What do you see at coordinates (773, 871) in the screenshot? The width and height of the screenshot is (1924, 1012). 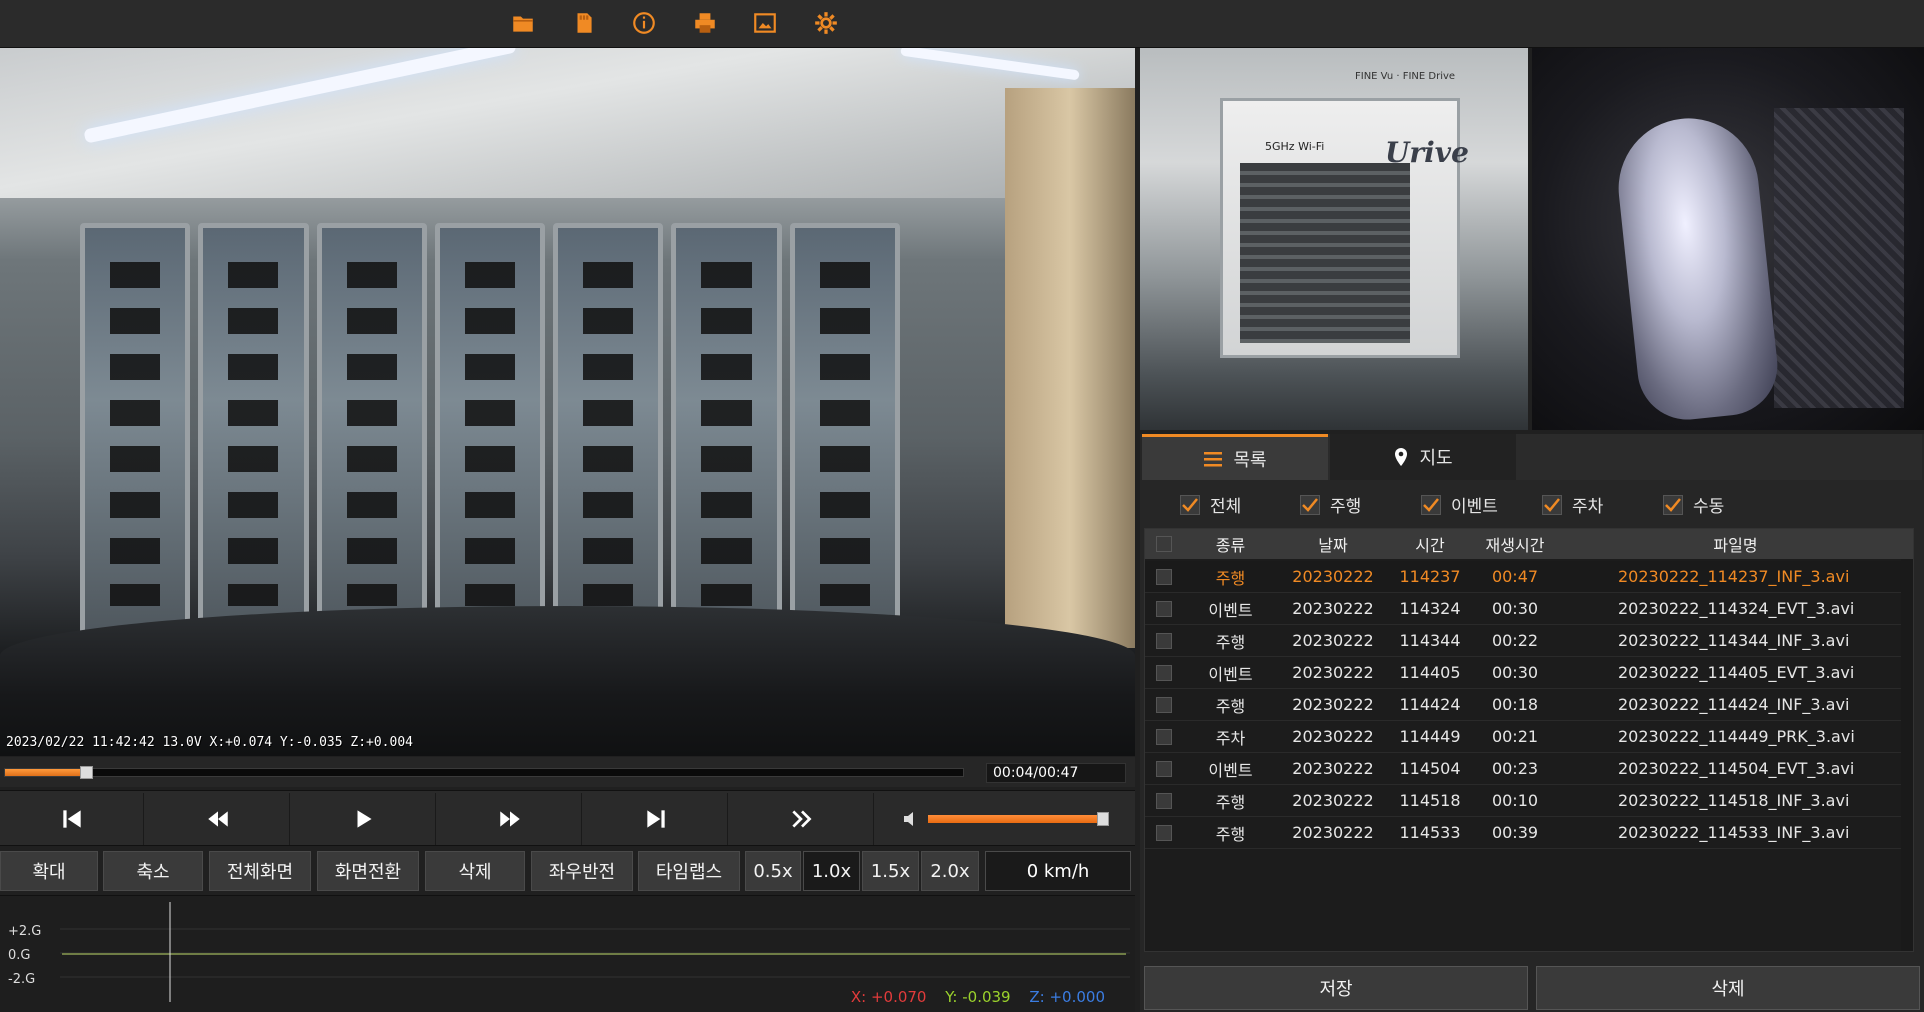 I see `speed-0-5x-button: 0.5x` at bounding box center [773, 871].